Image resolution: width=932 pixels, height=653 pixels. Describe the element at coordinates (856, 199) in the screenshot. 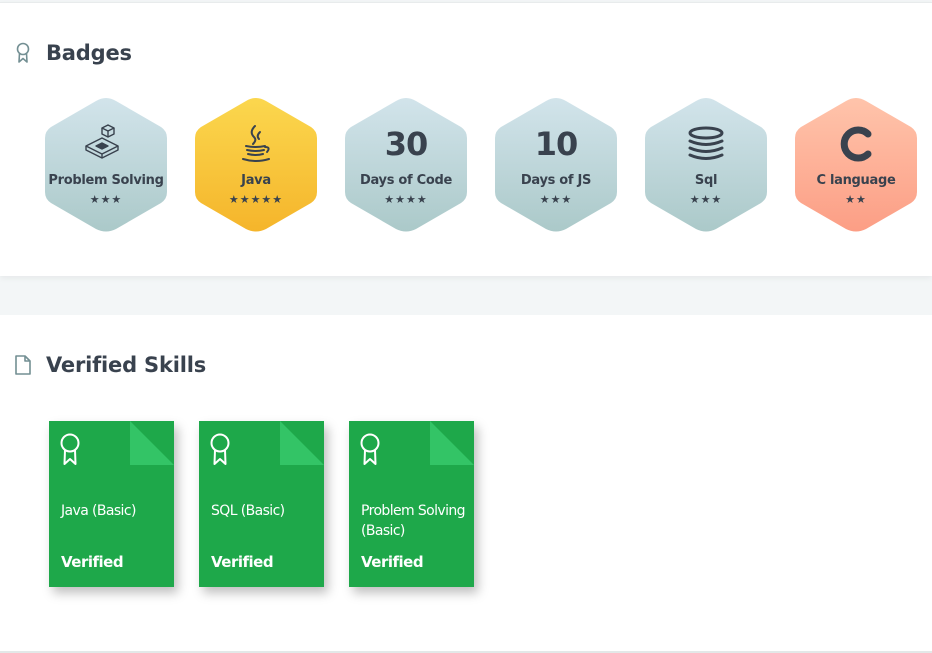

I see `badge-stars: ★★` at that location.